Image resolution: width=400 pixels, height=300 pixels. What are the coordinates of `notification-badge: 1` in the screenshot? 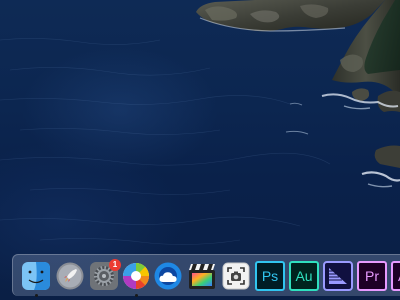 It's located at (115, 265).